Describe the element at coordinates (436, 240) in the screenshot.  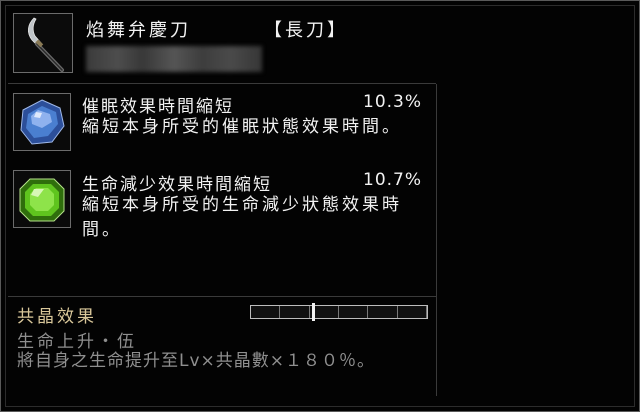
I see `column-rule` at that location.